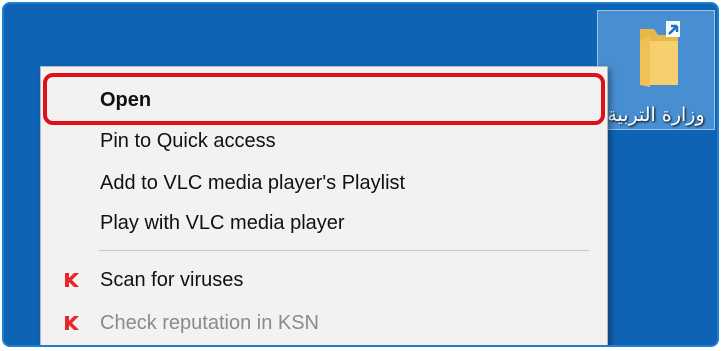  I want to click on menu-item-play-vlc: Play with VLC media player, so click(324, 223).